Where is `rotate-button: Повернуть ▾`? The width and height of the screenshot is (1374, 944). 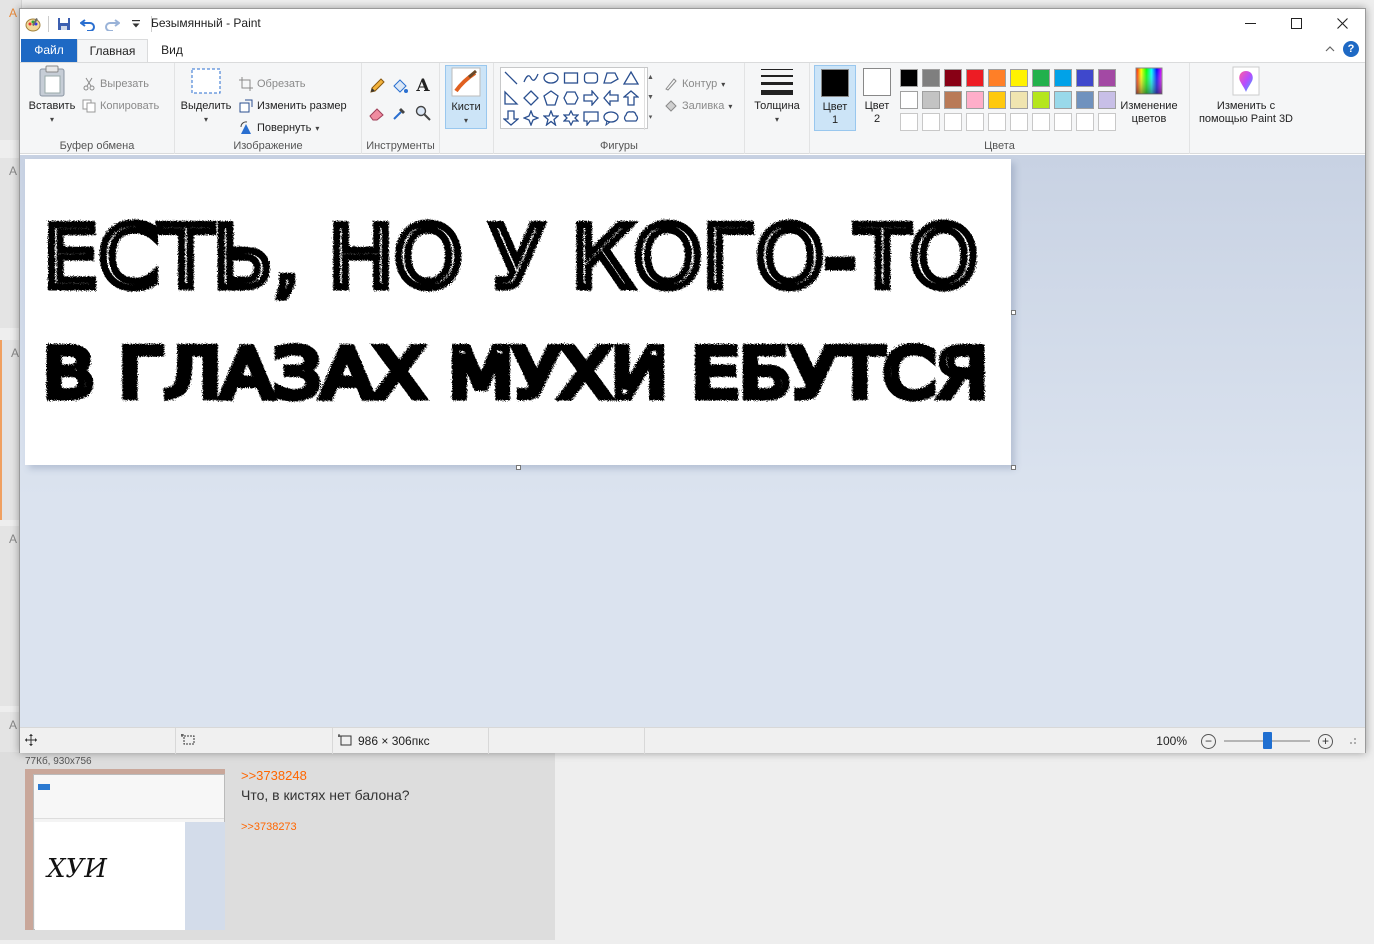
rotate-button: Повернуть ▾ is located at coordinates (279, 128).